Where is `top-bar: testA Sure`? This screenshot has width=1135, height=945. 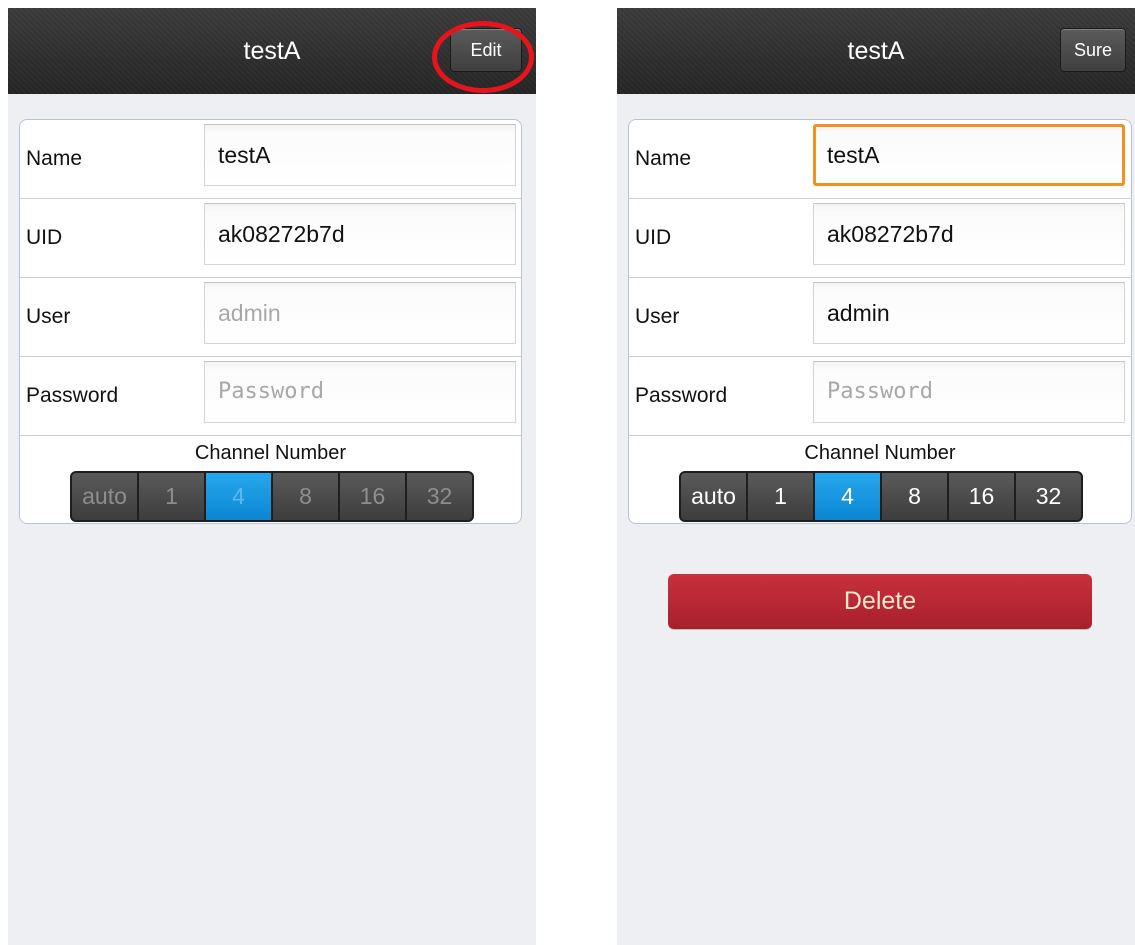
top-bar: testA Sure is located at coordinates (876, 51).